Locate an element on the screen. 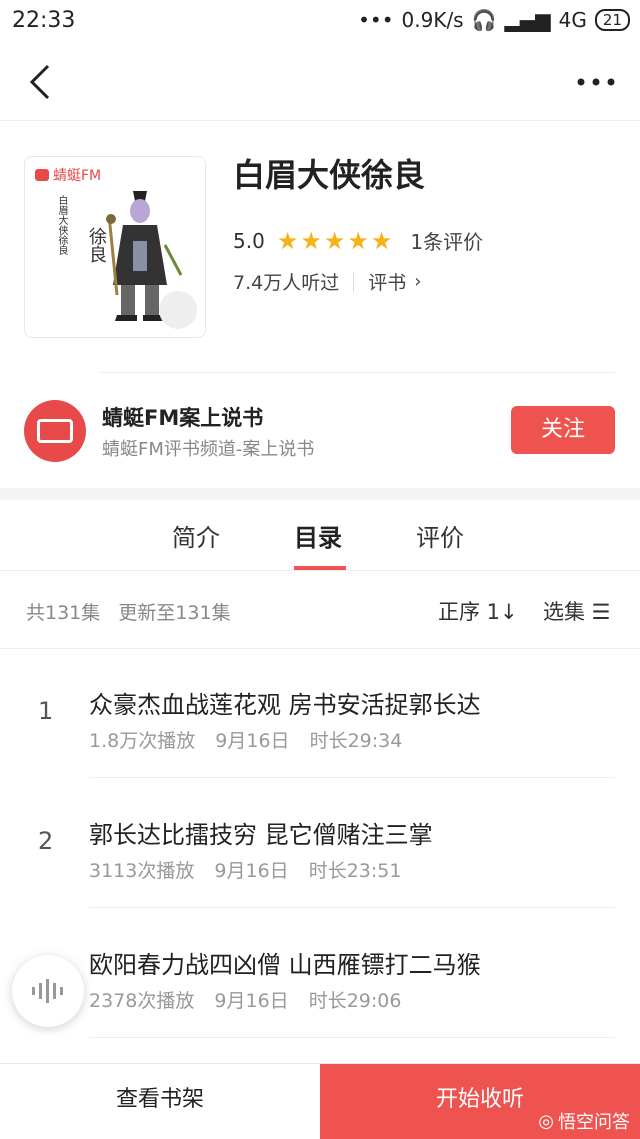  signal-icon: ▂▄▆ is located at coordinates (527, 20).